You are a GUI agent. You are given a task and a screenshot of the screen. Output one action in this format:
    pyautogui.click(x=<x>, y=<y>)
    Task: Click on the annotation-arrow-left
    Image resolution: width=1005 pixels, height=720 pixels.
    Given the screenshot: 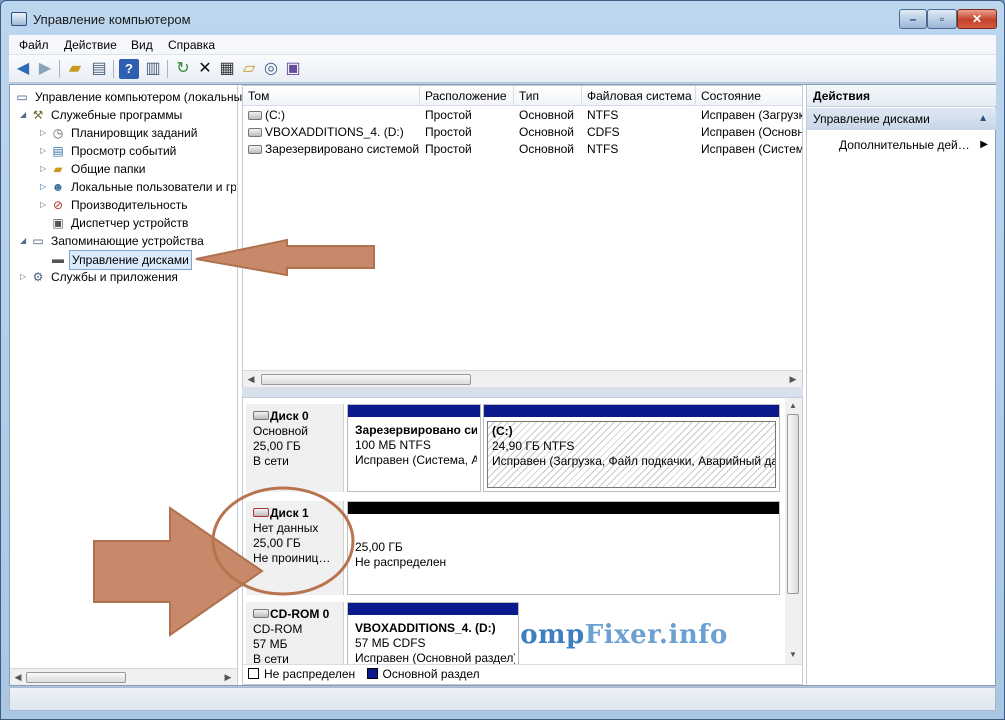 What is the action you would take?
    pyautogui.click(x=285, y=257)
    